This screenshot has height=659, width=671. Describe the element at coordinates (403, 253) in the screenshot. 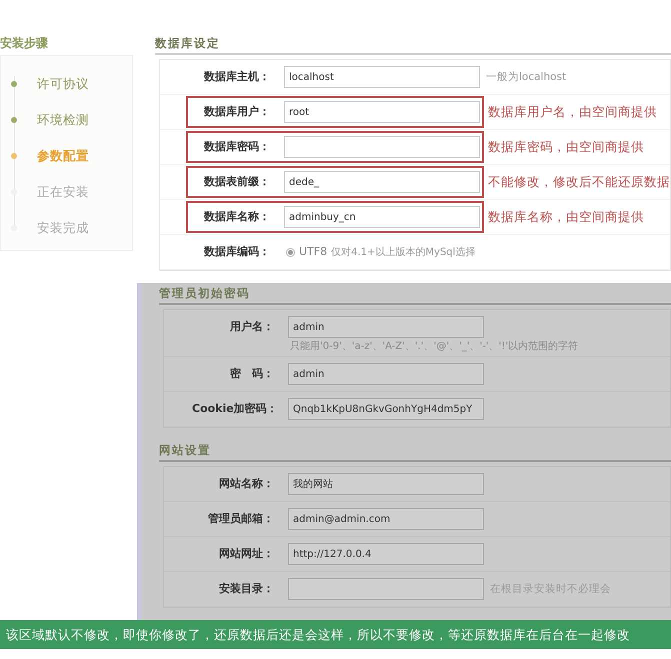

I see `option-note: 仅对4.1+以上版本的MySql选择` at that location.